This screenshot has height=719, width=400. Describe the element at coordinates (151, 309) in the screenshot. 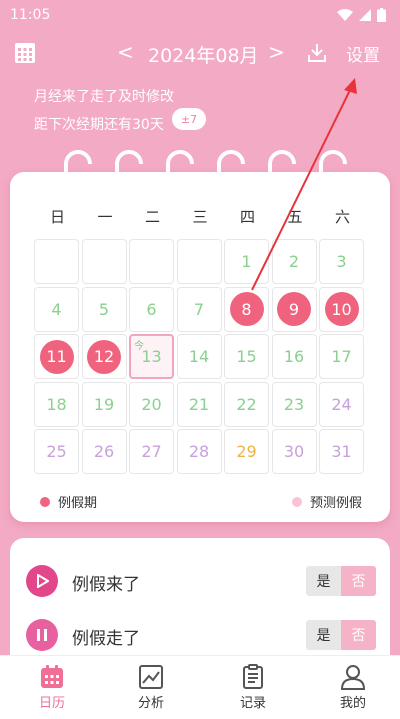

I see `calendar-day-cell: 6` at that location.